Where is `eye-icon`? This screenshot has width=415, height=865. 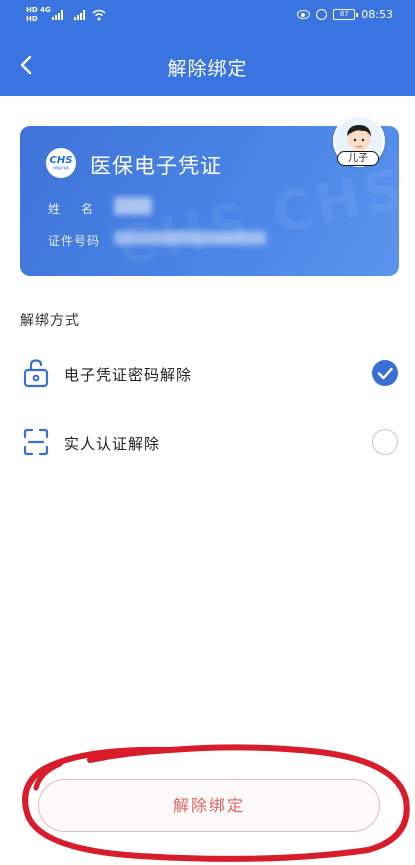
eye-icon is located at coordinates (304, 14).